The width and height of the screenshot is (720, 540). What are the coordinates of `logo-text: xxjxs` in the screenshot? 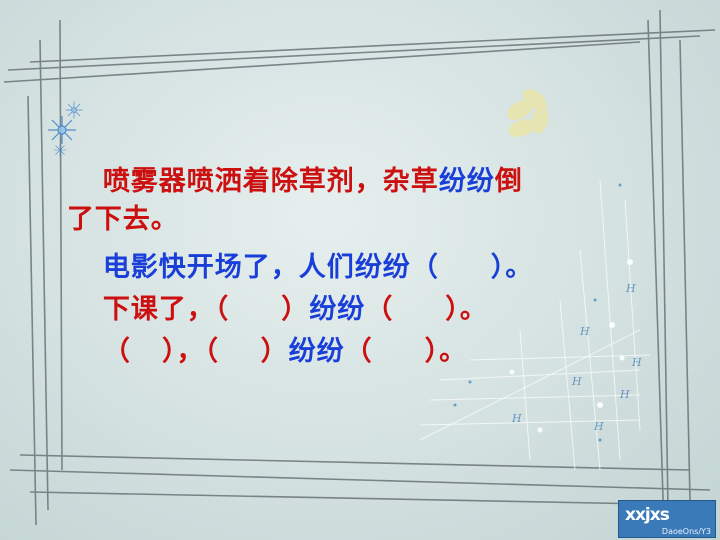 It's located at (647, 515).